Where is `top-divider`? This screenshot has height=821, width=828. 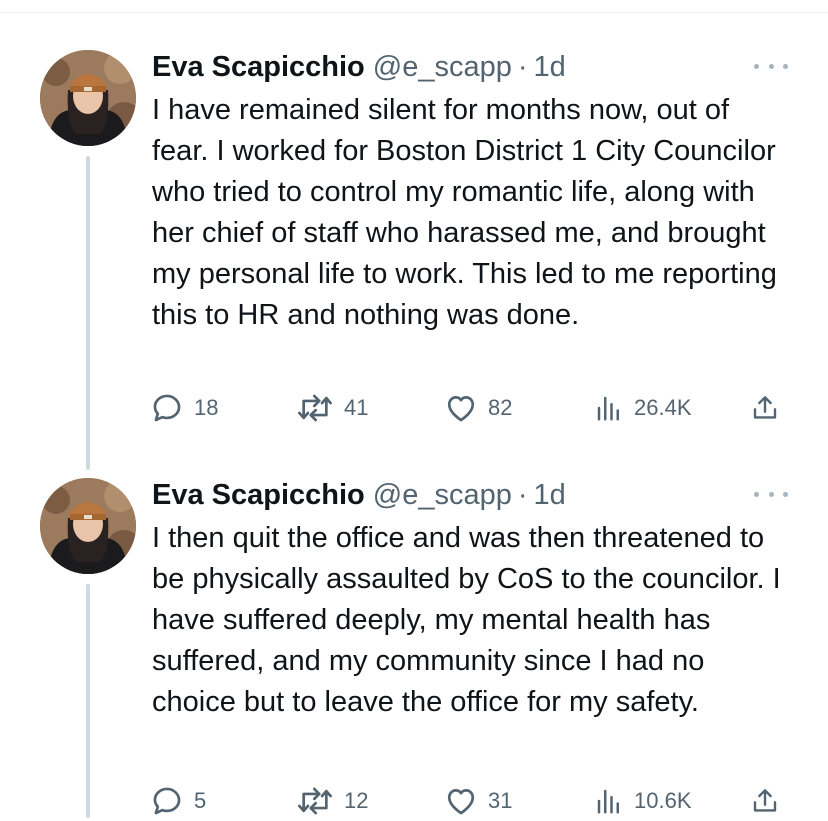
top-divider is located at coordinates (414, 12).